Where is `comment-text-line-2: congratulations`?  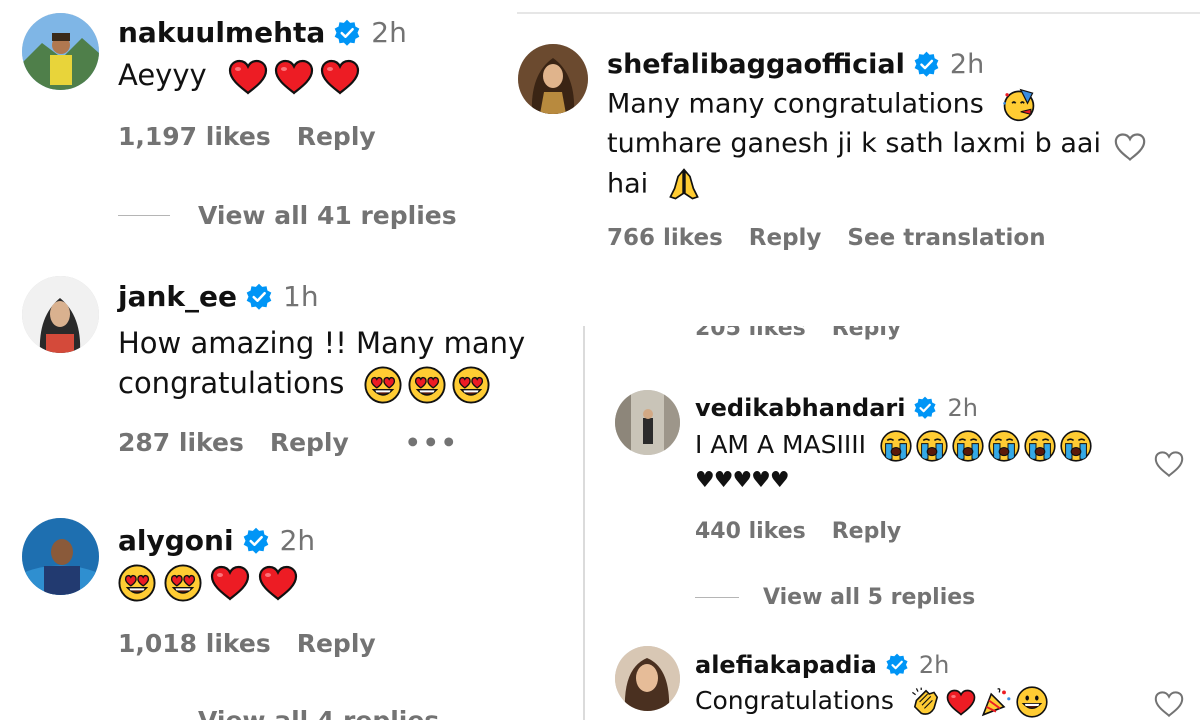 comment-text-line-2: congratulations is located at coordinates (304, 385).